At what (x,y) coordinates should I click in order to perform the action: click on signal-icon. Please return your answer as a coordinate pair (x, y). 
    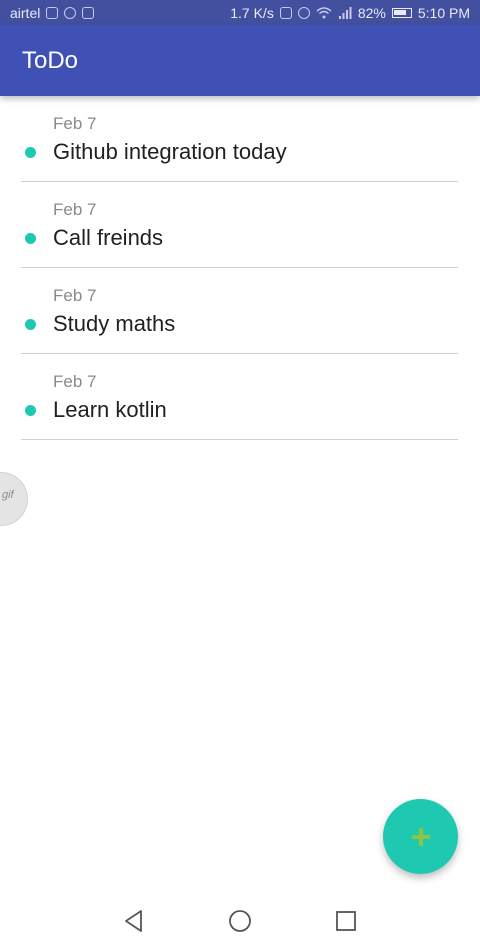
    Looking at the image, I should click on (52, 12).